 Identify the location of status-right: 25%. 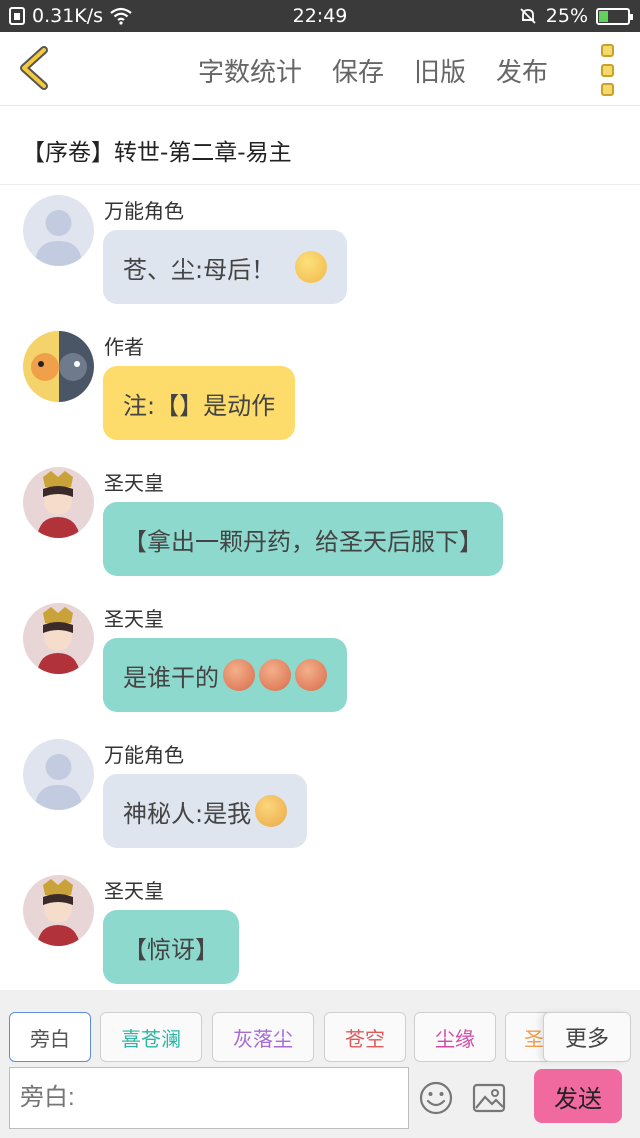
(575, 16).